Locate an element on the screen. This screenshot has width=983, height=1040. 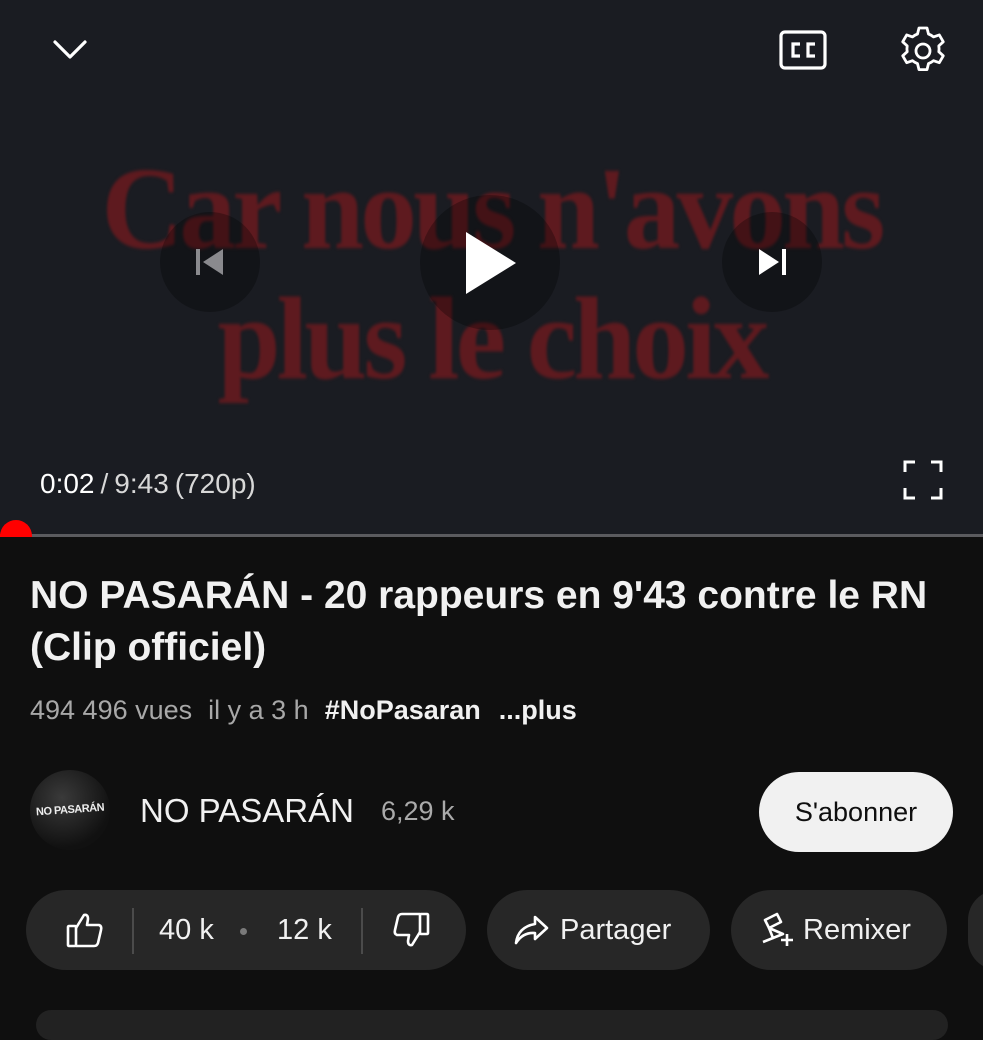
share-arrow-icon is located at coordinates (531, 934).